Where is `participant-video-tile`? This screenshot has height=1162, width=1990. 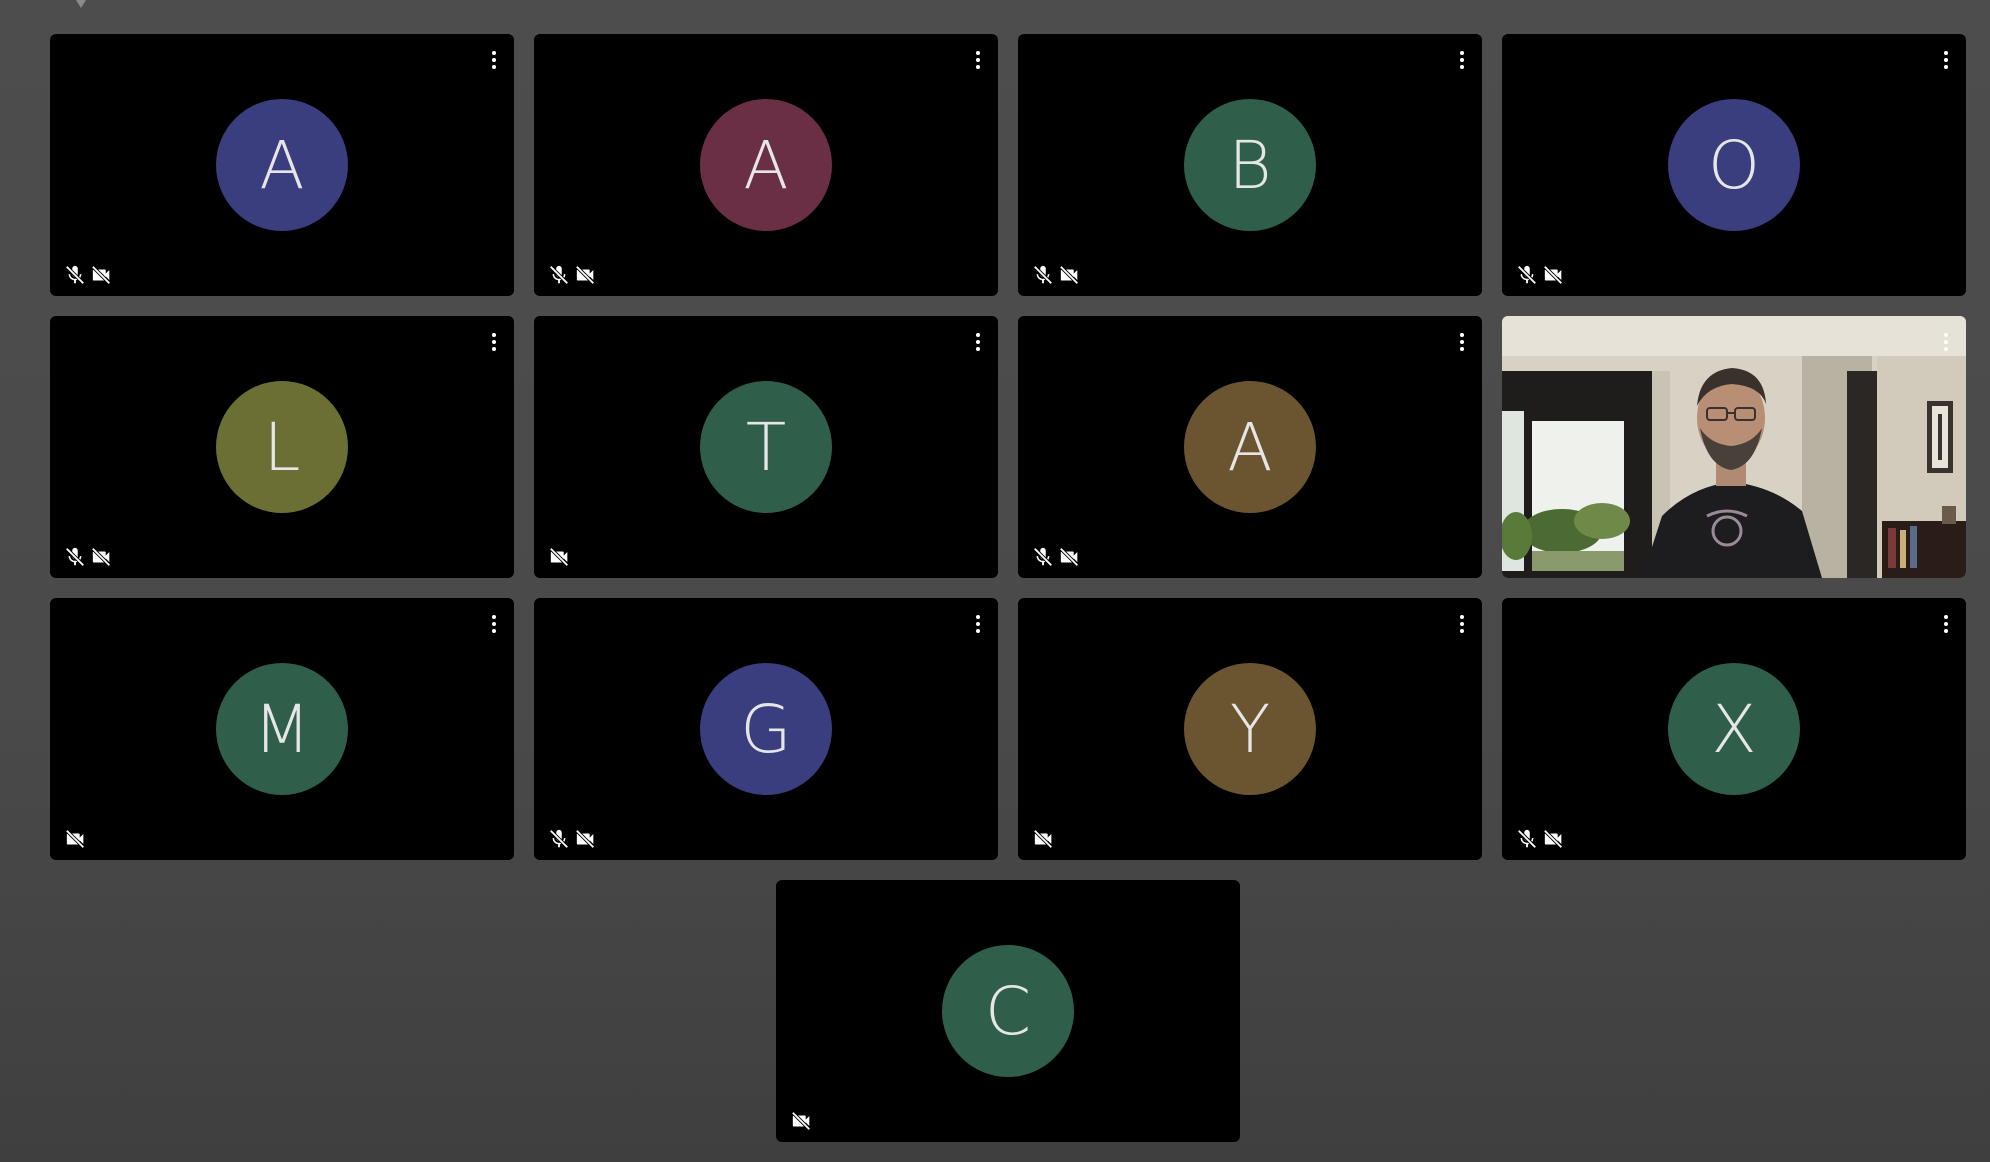 participant-video-tile is located at coordinates (1734, 447).